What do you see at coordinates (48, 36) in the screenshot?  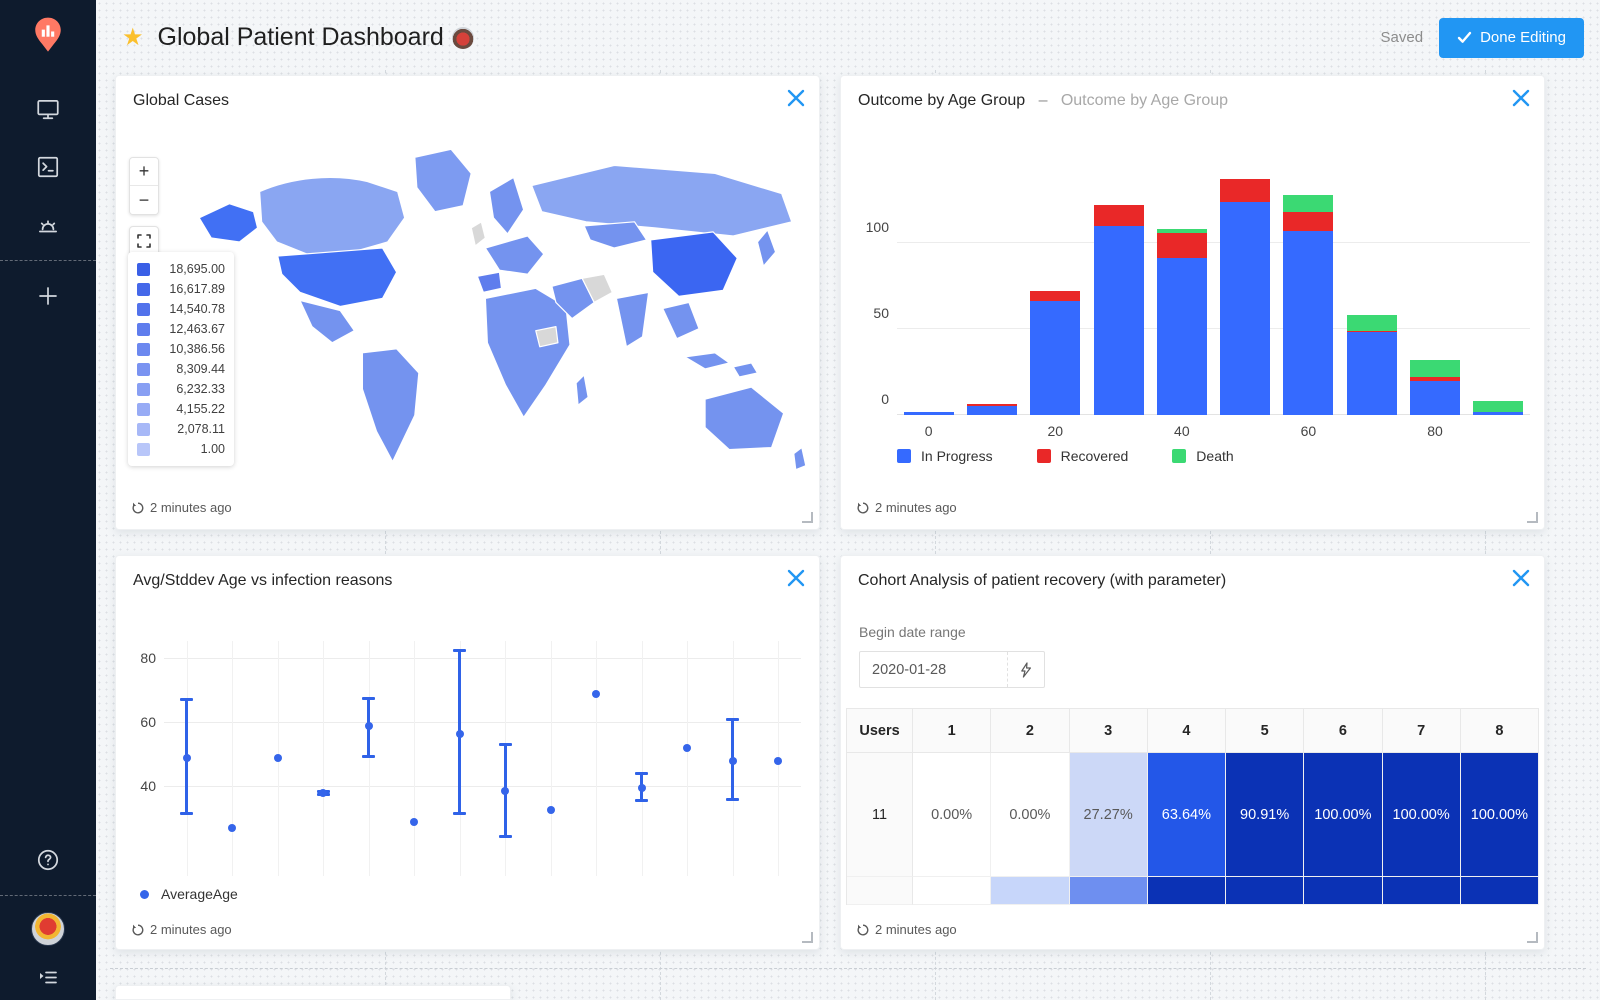 I see `redash-logo` at bounding box center [48, 36].